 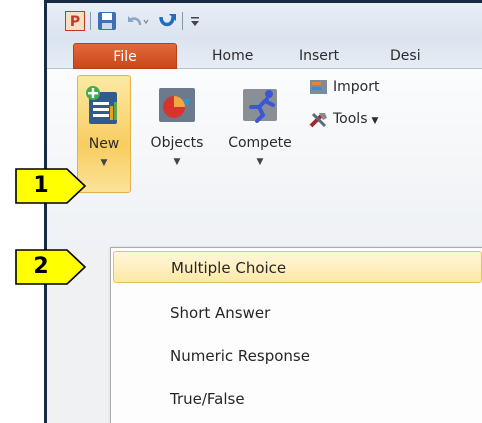 I want to click on step-callout-1: 1, so click(x=51, y=186).